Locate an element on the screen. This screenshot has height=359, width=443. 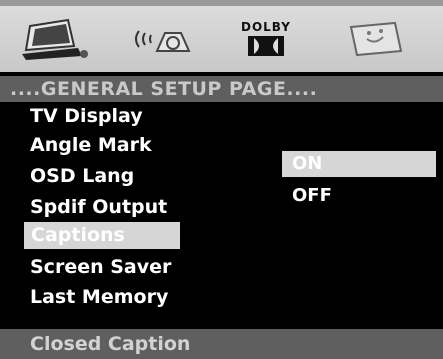
tab-dolby-setup: DOLBY is located at coordinates (266, 39).